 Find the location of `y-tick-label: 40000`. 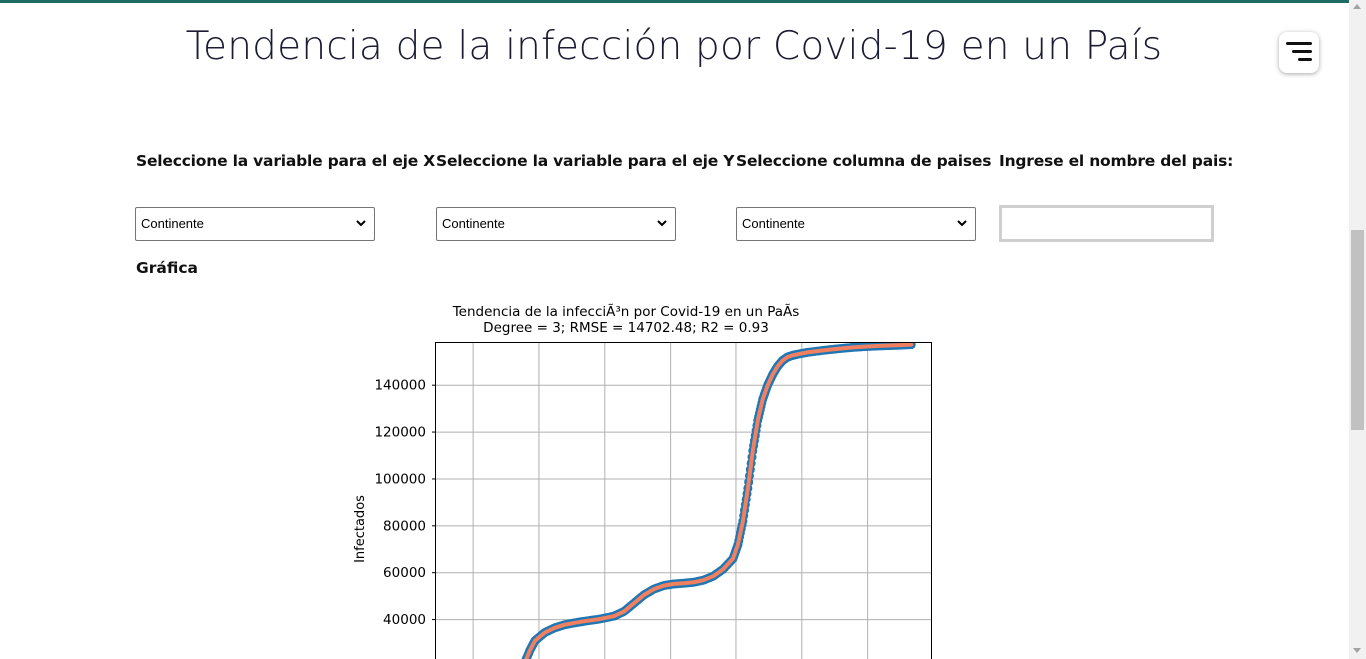

y-tick-label: 40000 is located at coordinates (404, 620).